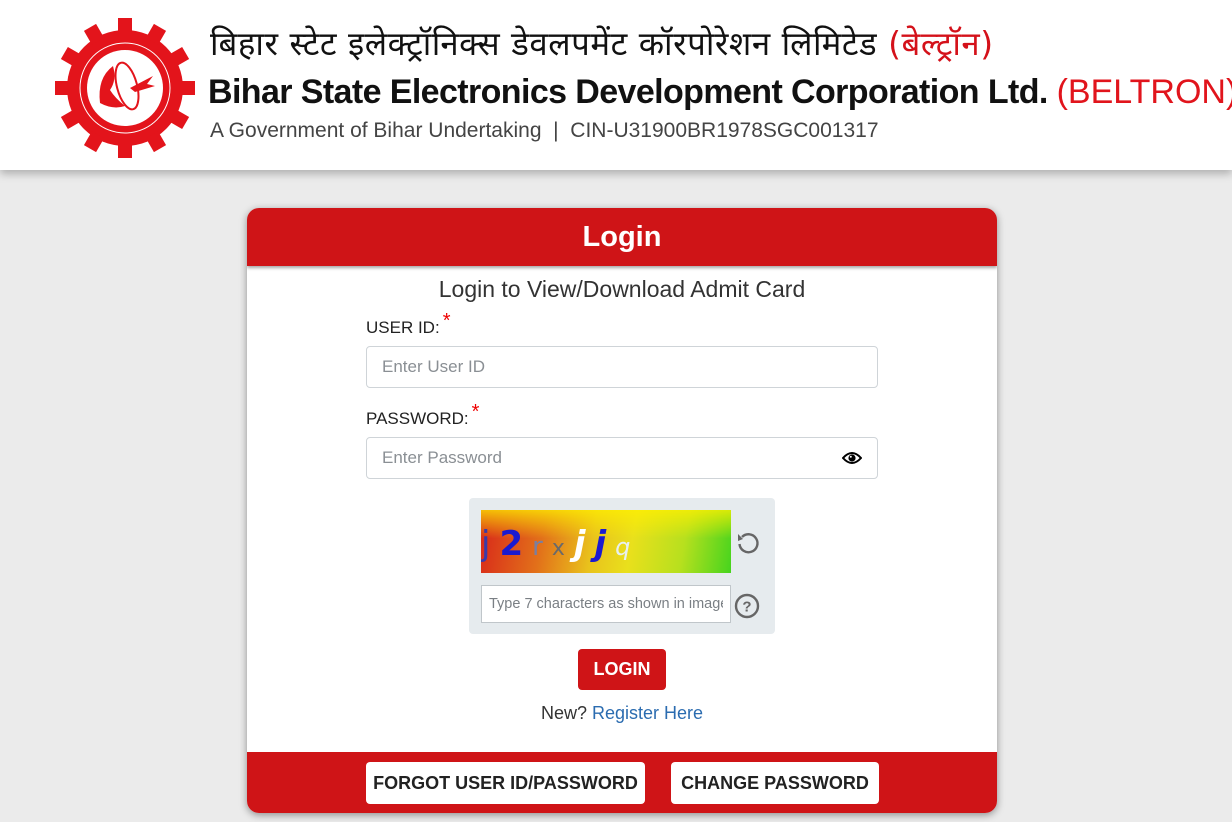 Image resolution: width=1232 pixels, height=822 pixels. I want to click on user-id-label-text: USER ID:, so click(403, 327).